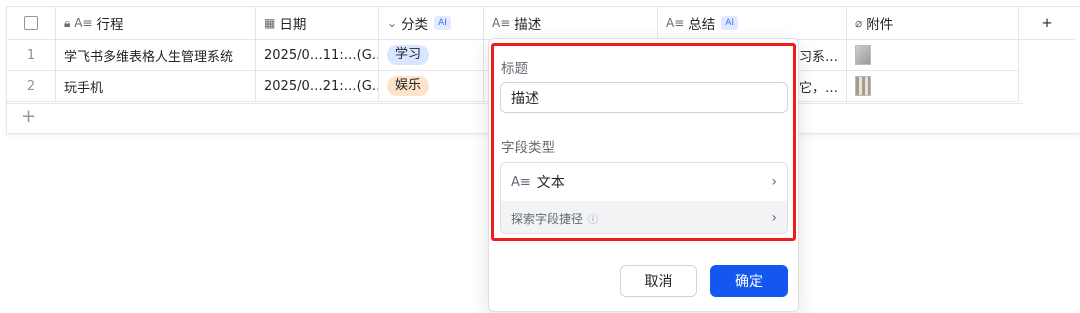  Describe the element at coordinates (550, 183) in the screenshot. I see `field-type-value: 文本` at that location.